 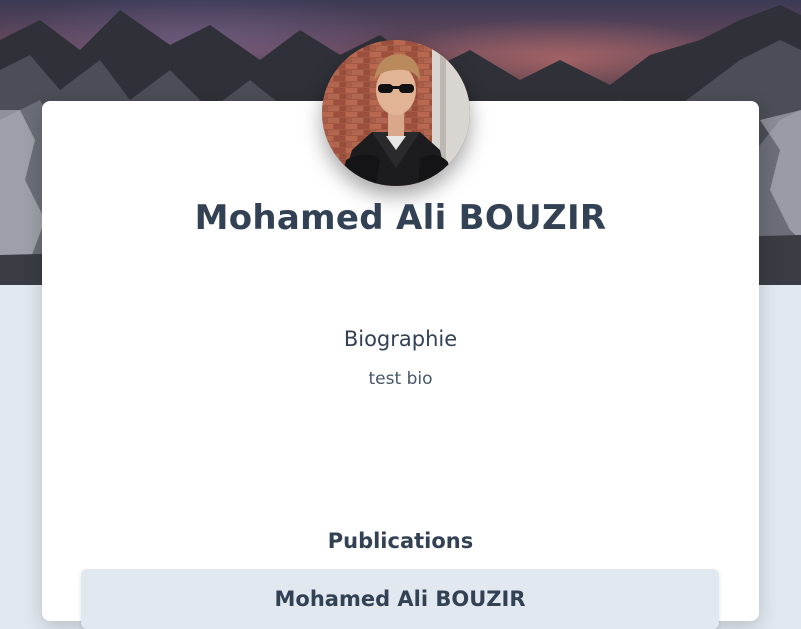 I want to click on avatar, so click(x=396, y=113).